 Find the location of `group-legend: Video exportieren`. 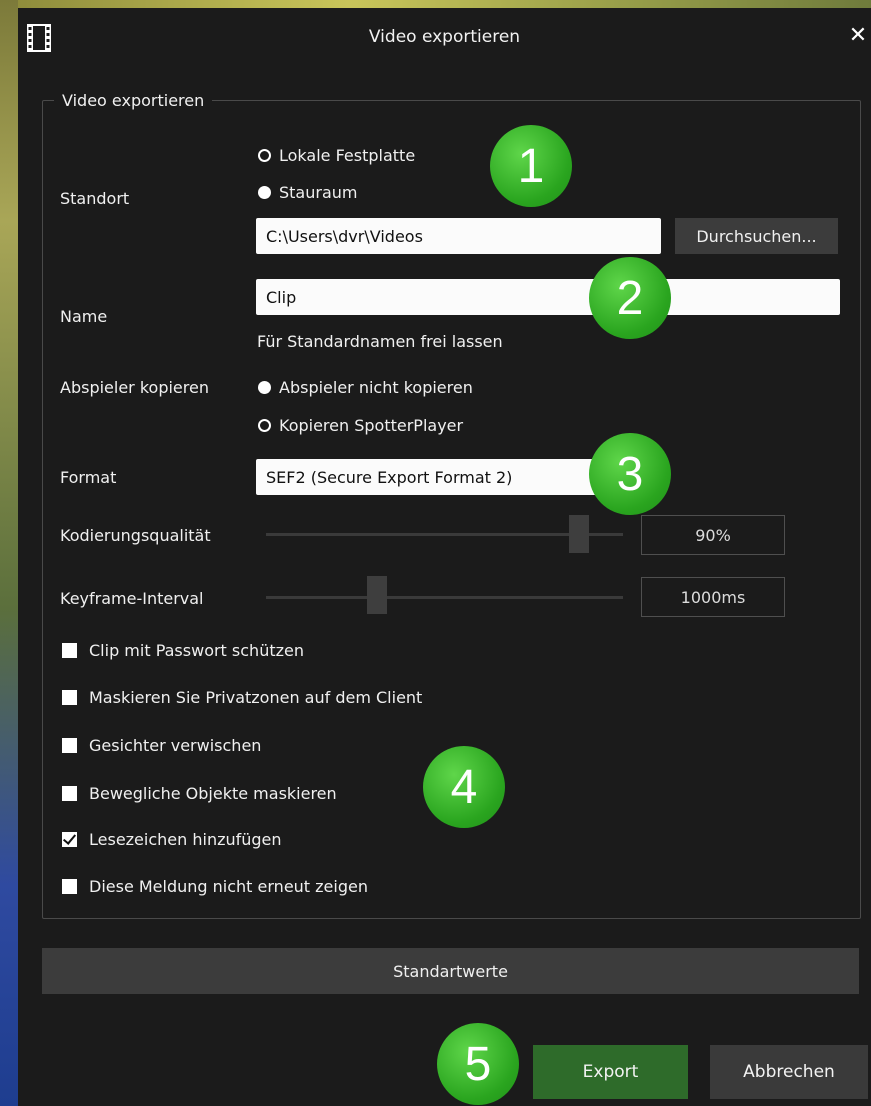

group-legend: Video exportieren is located at coordinates (133, 100).